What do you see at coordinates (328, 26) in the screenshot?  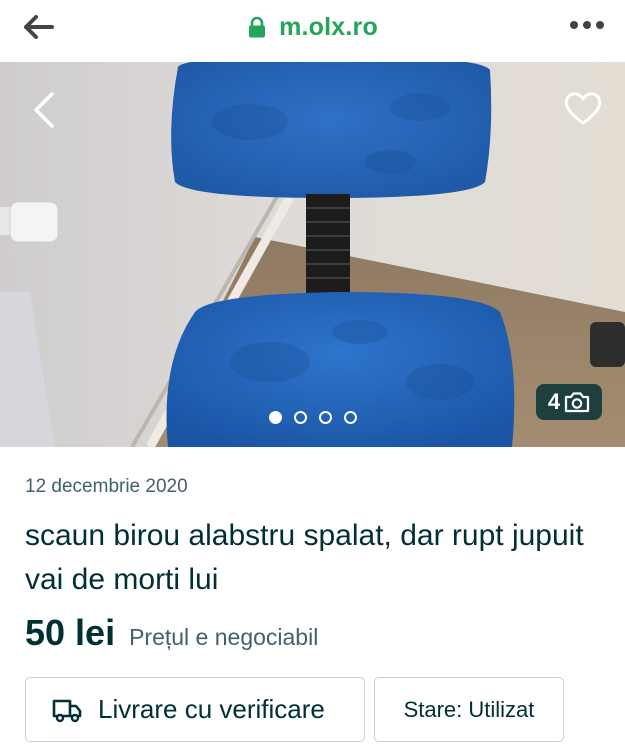 I see `url-text: m.olx.ro` at bounding box center [328, 26].